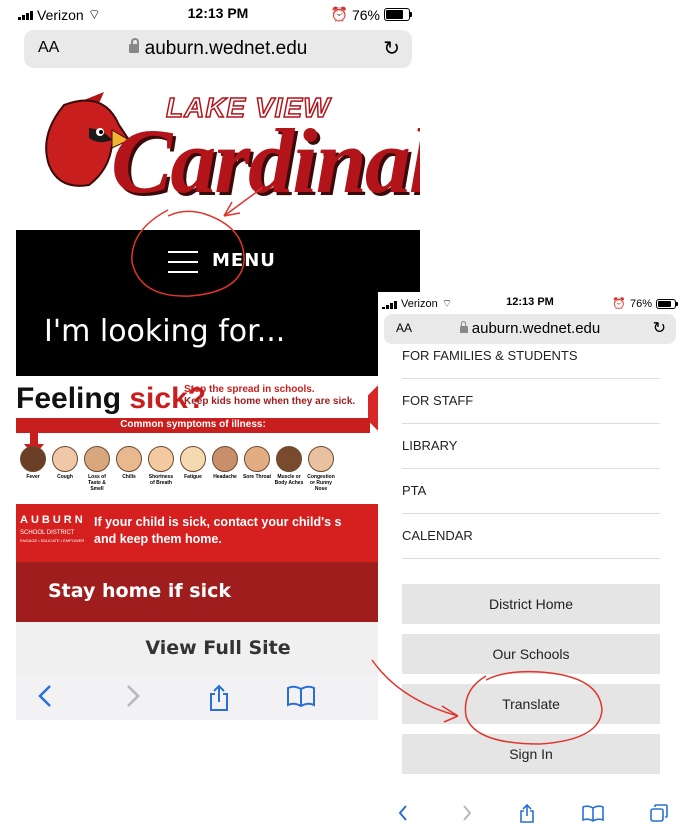  What do you see at coordinates (531, 654) in the screenshot?
I see `our-schools-button: Our Schools` at bounding box center [531, 654].